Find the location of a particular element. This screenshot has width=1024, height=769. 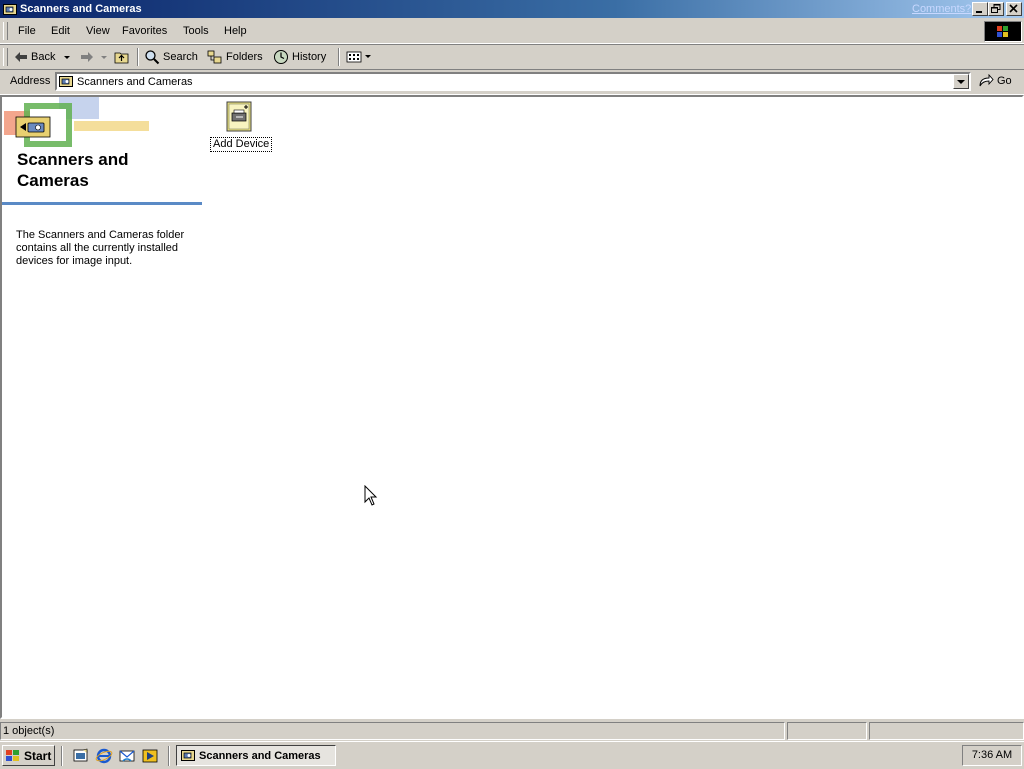

window-title: Scanners and Cameras is located at coordinates (81, 9).